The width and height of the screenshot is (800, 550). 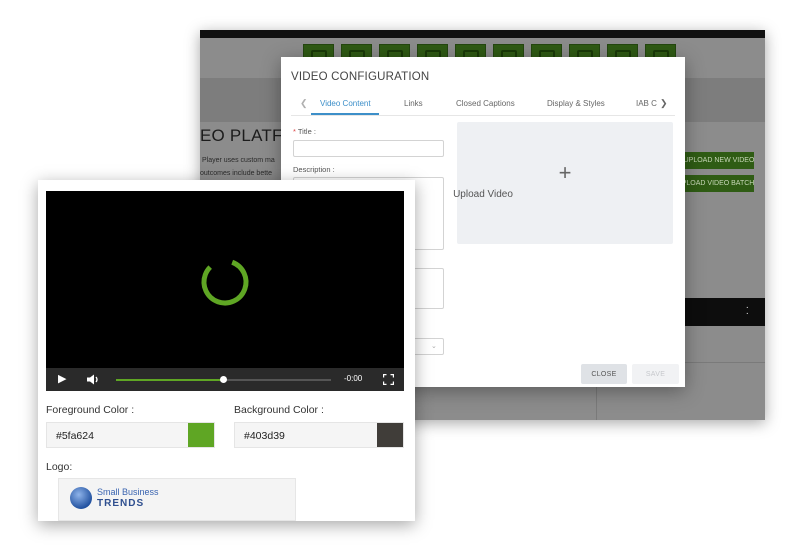 I want to click on top-bar, so click(x=482, y=34).